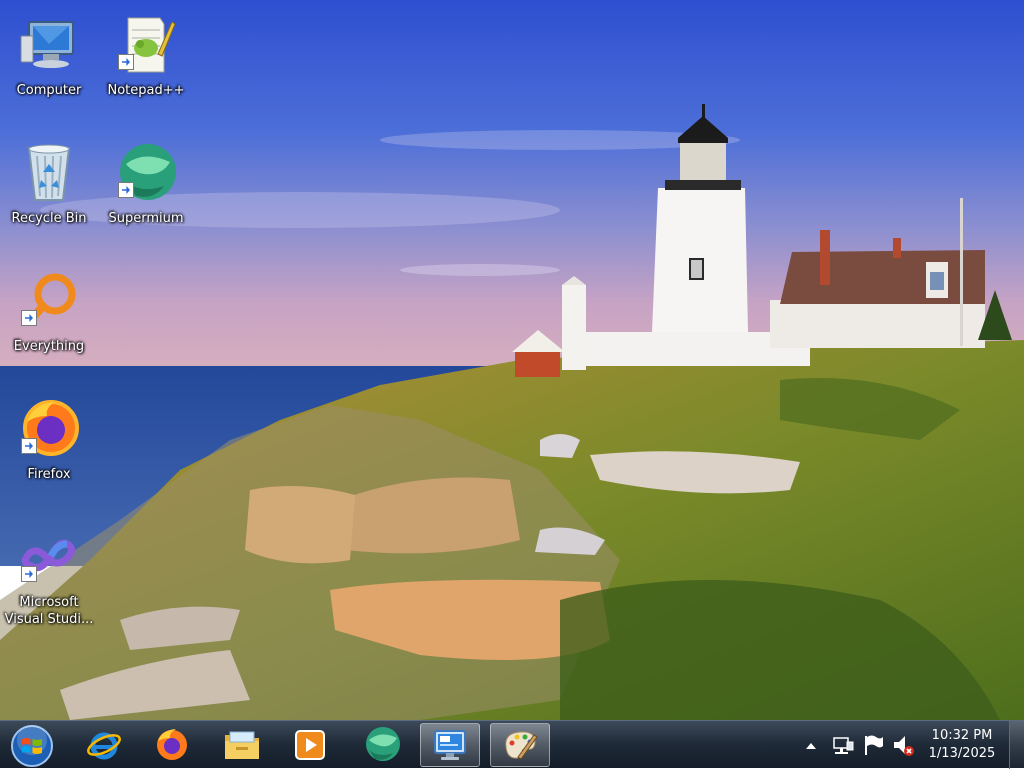 The image size is (1024, 773). I want to click on taskbar-internet-explorer, so click(104, 745).